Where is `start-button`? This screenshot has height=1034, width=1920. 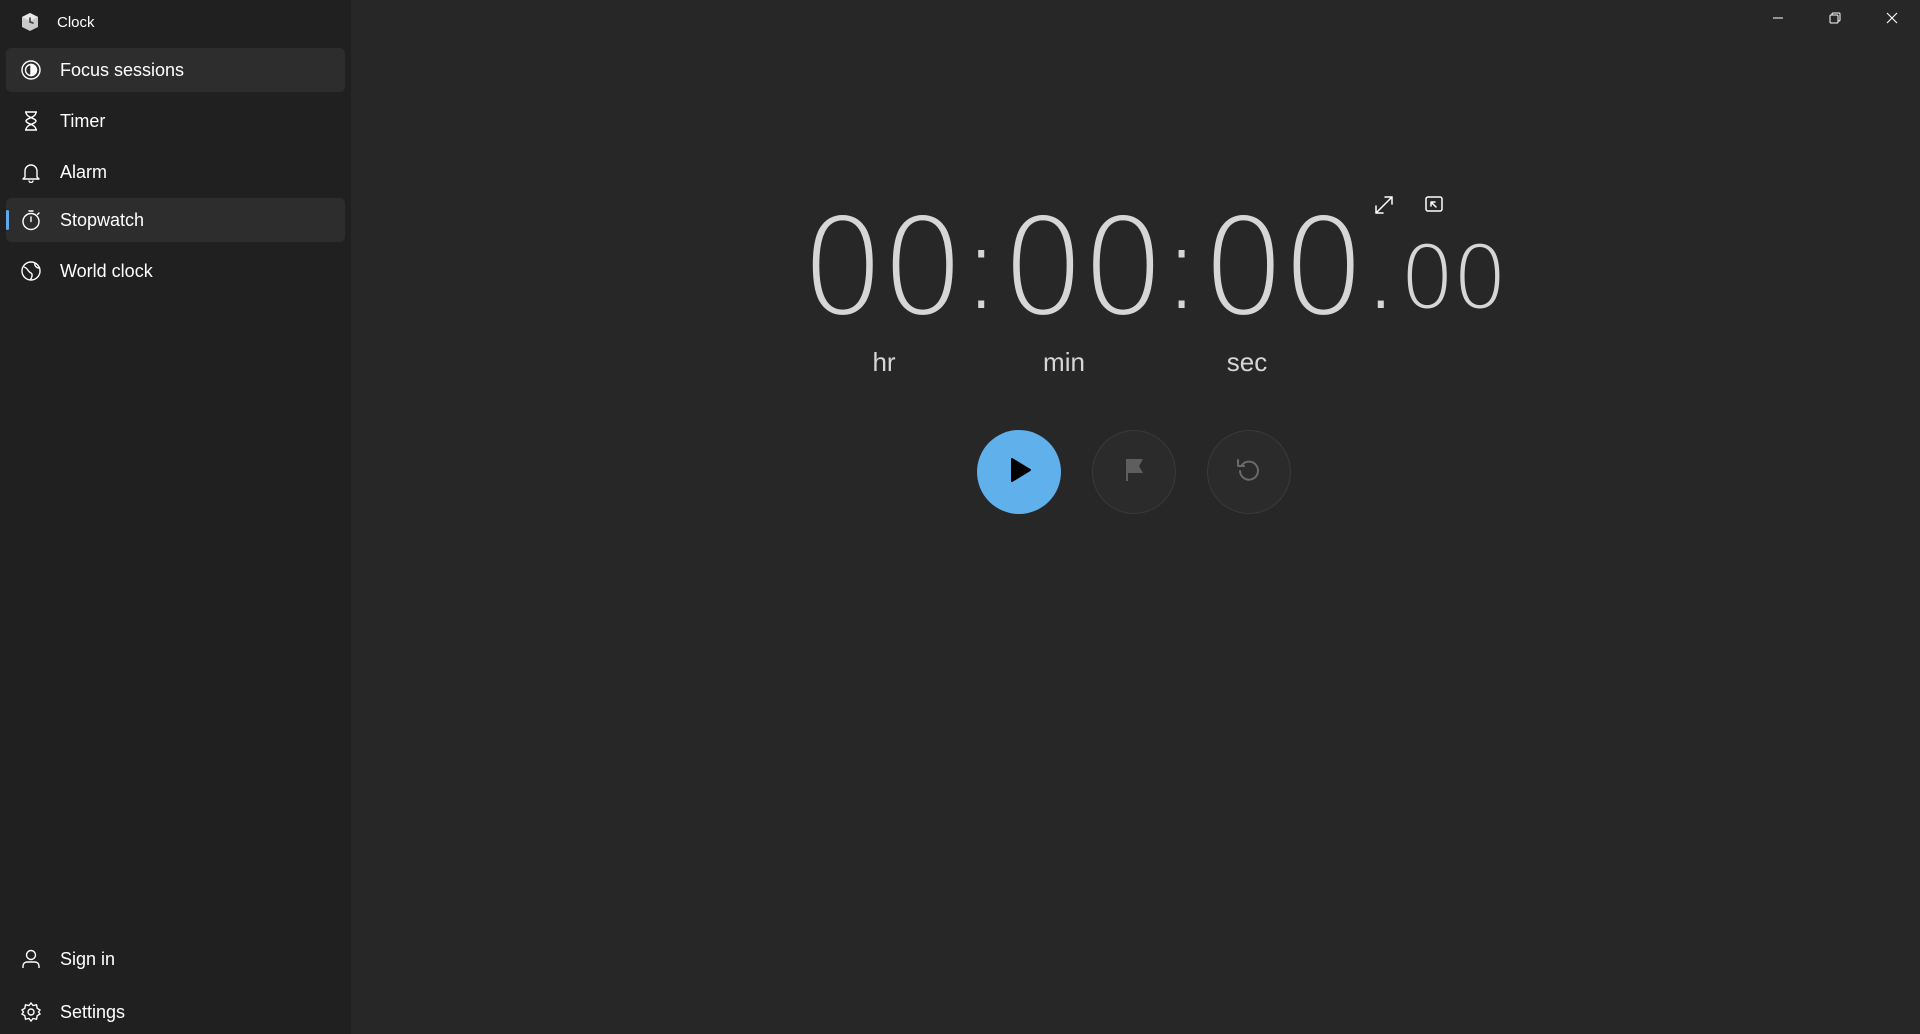
start-button is located at coordinates (1019, 472).